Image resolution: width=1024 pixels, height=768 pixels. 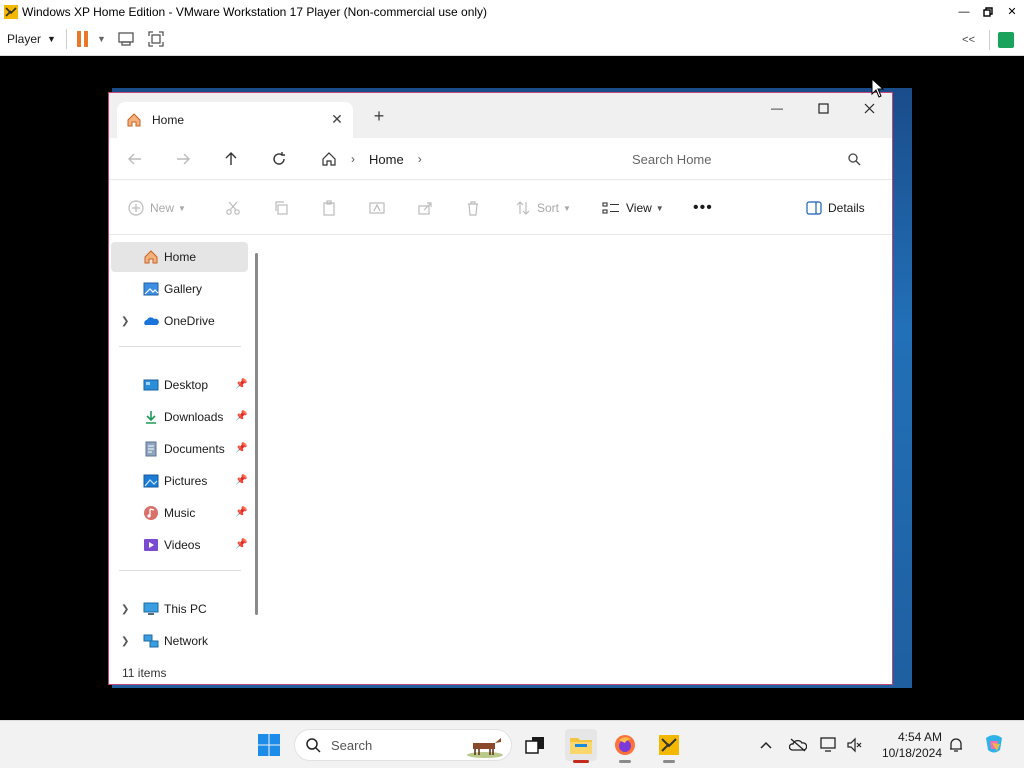 What do you see at coordinates (144, 673) in the screenshot?
I see `item-count: 11 items` at bounding box center [144, 673].